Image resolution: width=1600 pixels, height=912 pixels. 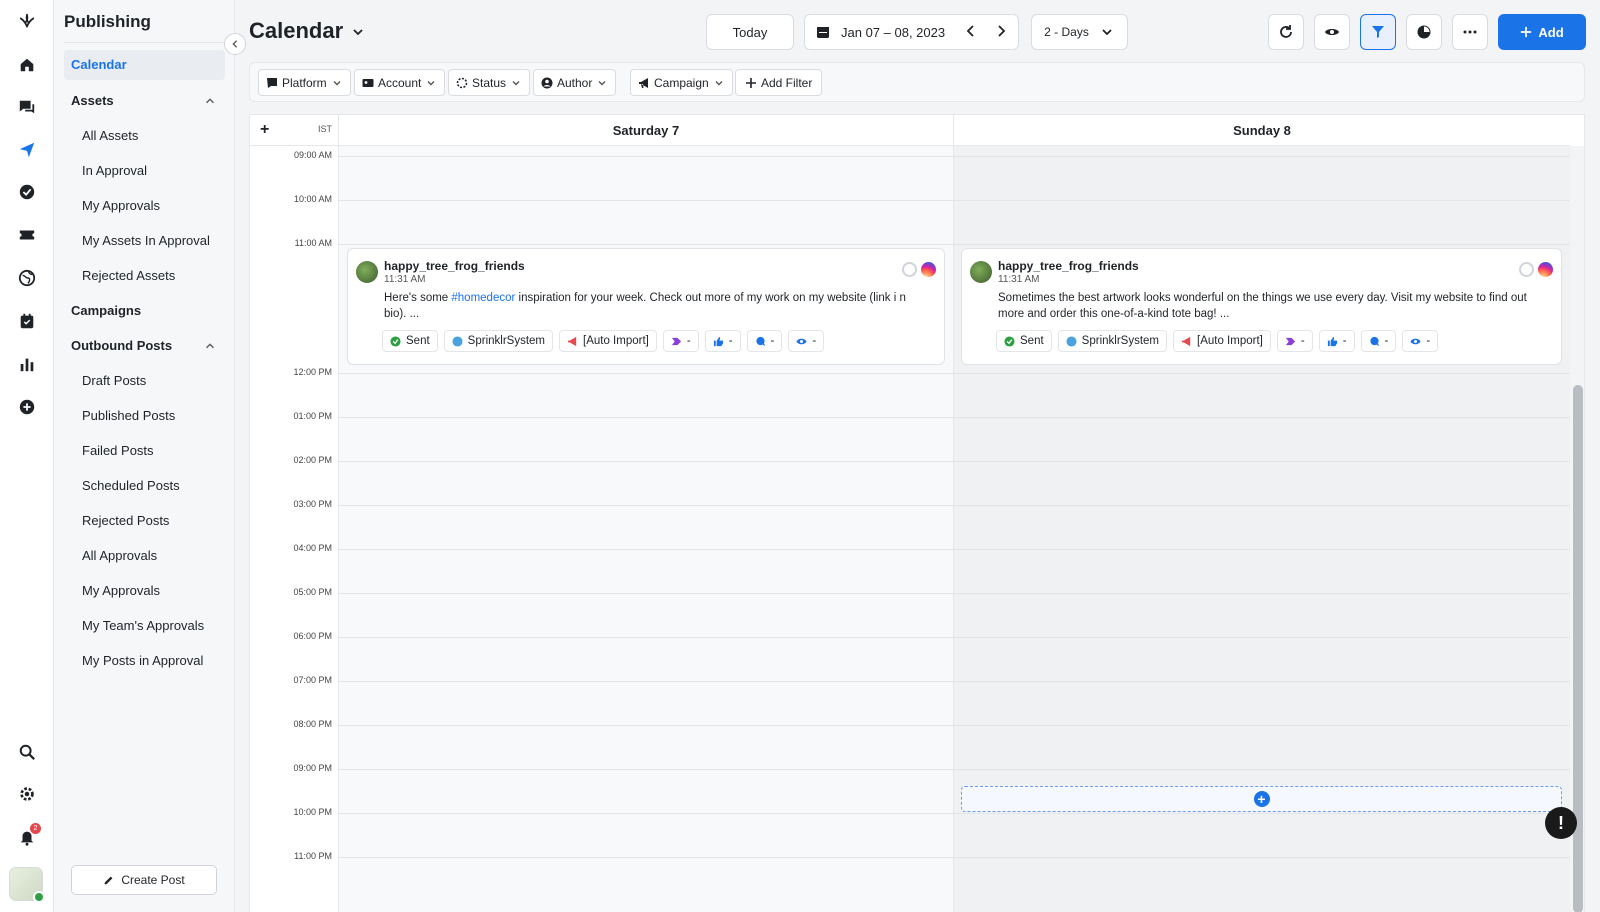 I want to click on create-post-label: Create Post, so click(x=153, y=880).